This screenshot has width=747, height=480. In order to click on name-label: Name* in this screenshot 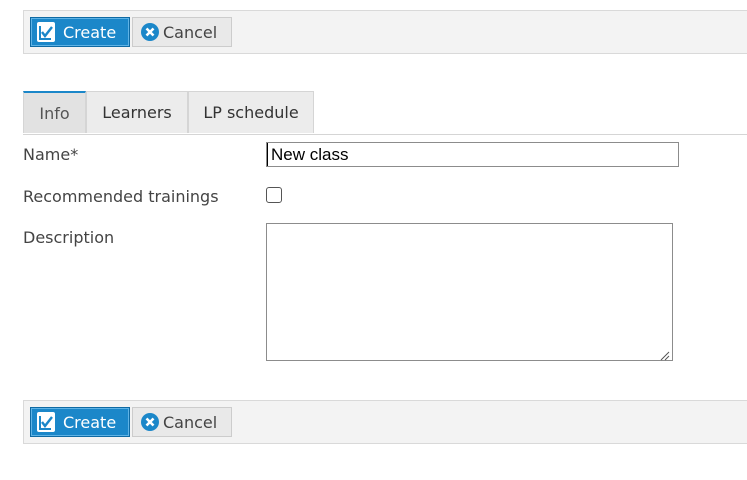, I will do `click(51, 154)`.